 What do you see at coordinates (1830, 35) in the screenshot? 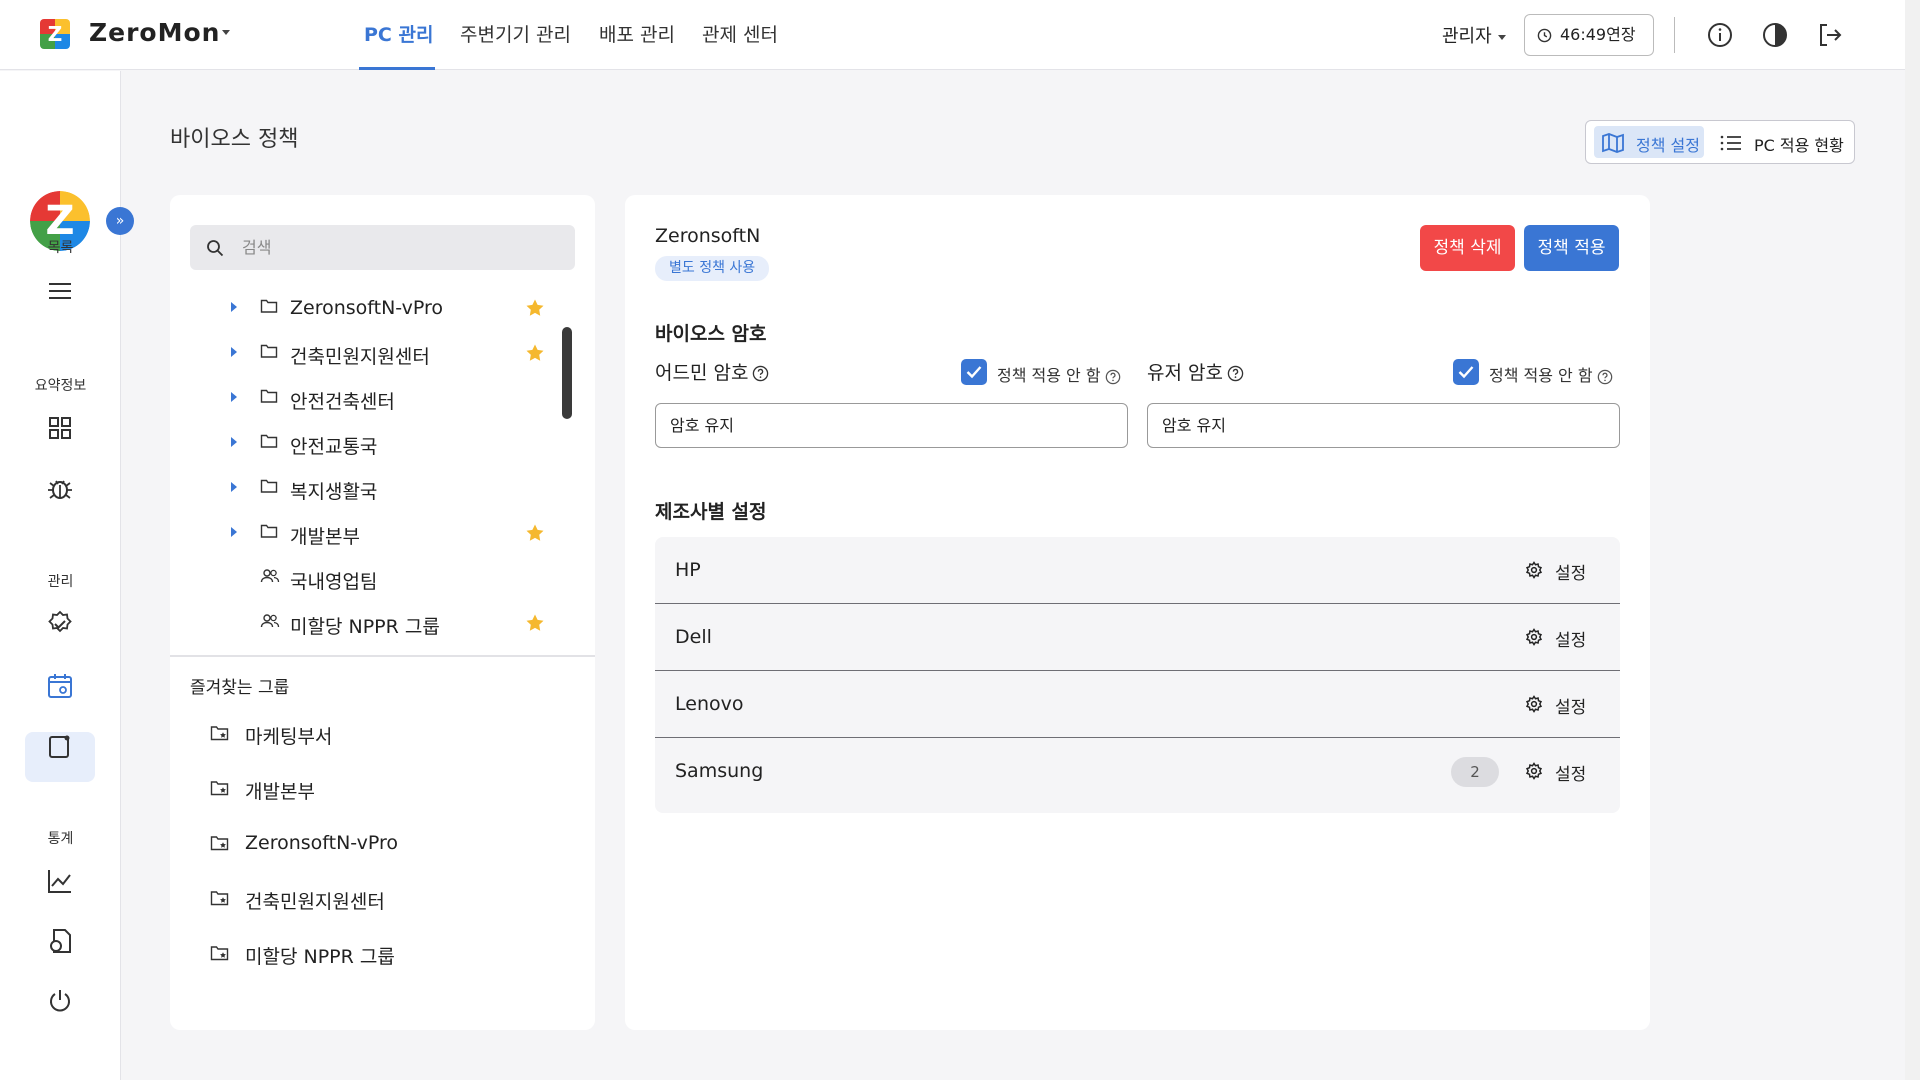
I see `logout-icon` at bounding box center [1830, 35].